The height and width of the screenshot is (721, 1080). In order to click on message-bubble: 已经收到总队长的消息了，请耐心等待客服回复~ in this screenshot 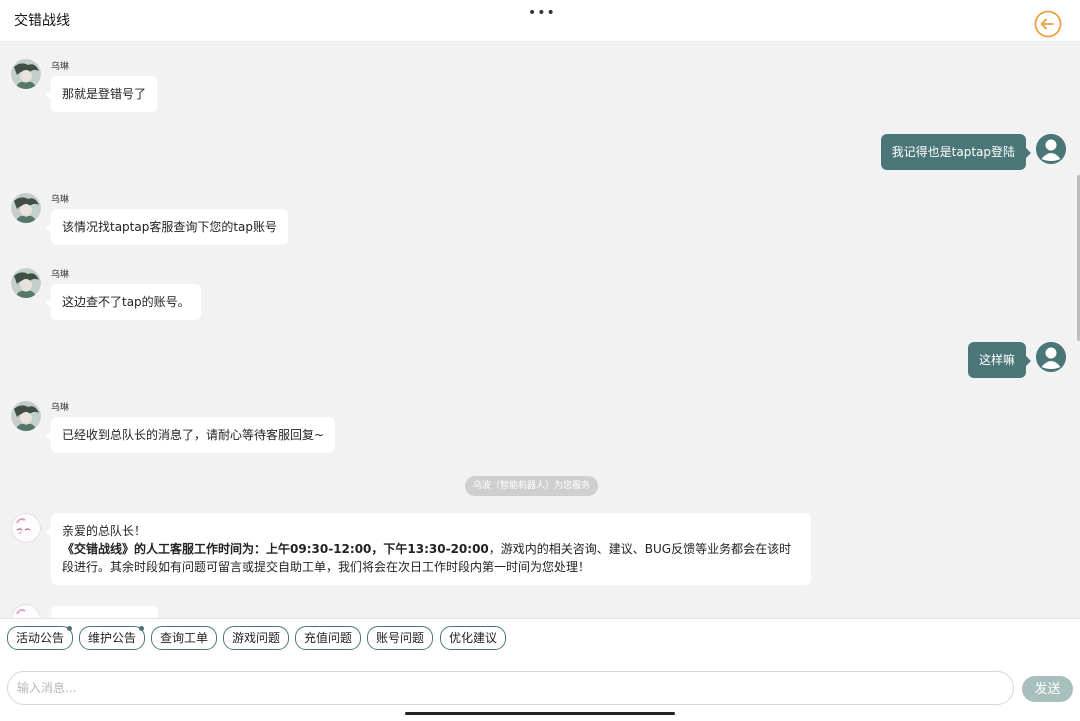, I will do `click(190, 435)`.